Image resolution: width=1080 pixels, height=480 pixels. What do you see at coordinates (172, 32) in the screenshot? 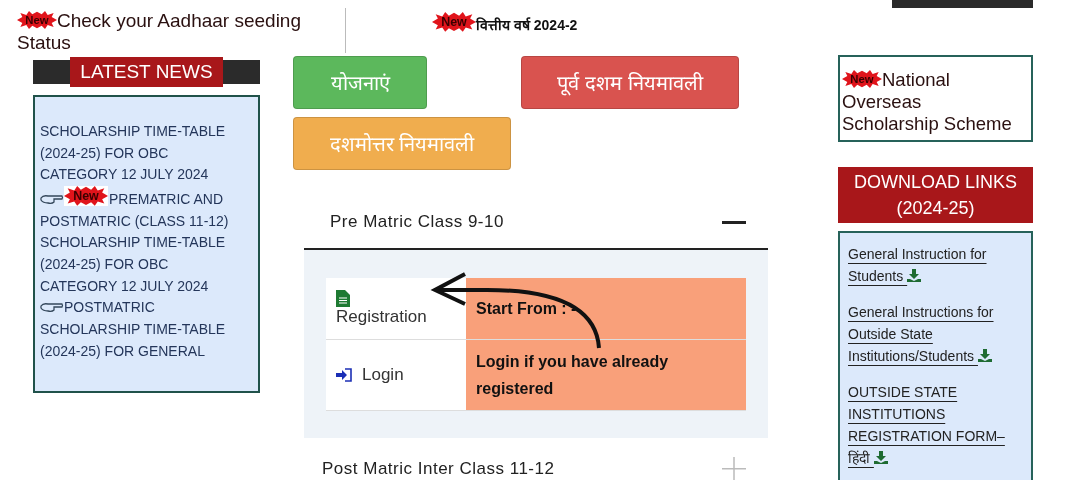
I see `aadhaar-notice-link: New Check your Aadhaar seeding Status` at bounding box center [172, 32].